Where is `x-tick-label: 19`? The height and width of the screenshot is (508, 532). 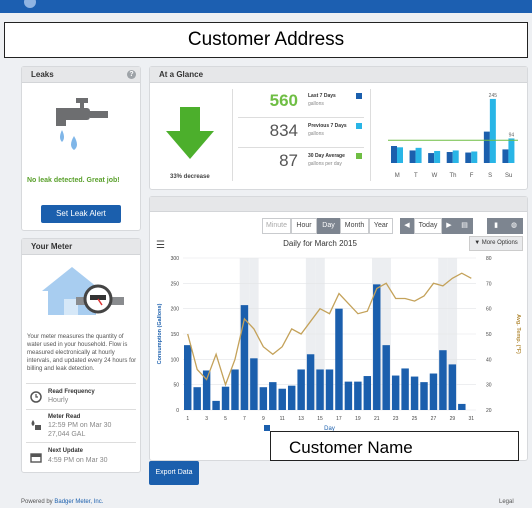 x-tick-label: 19 is located at coordinates (358, 419).